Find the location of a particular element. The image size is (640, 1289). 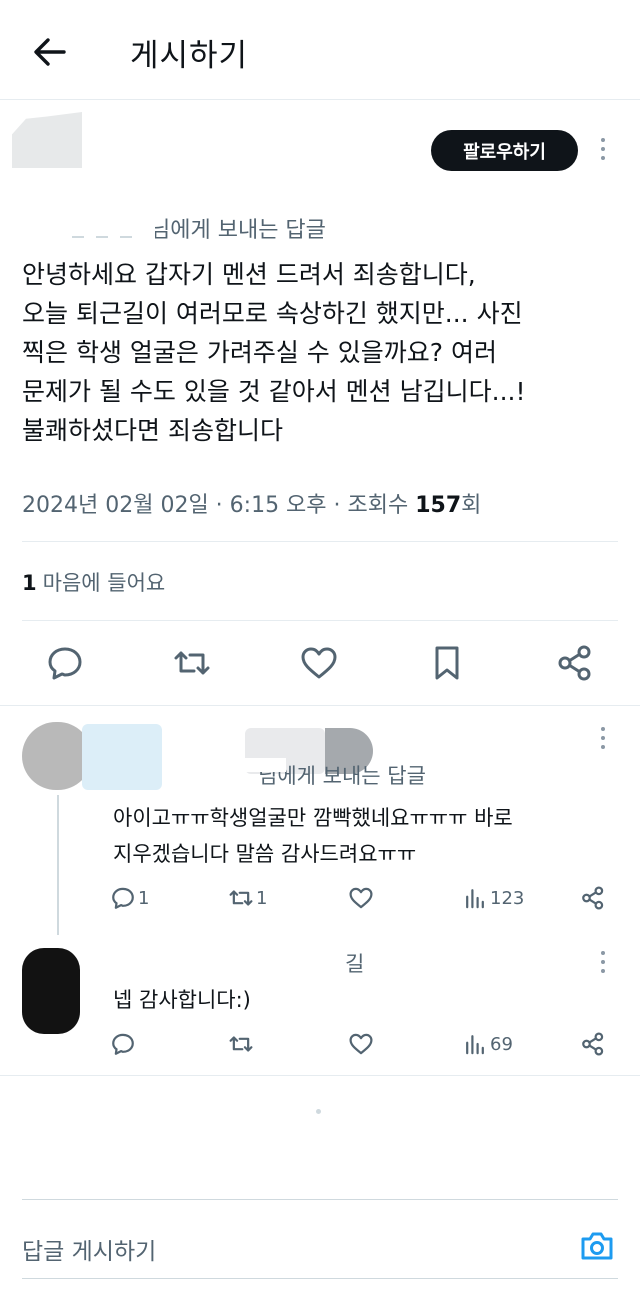

tweet-timestamp: 2024년 02월 02일 · 6:15 오후 · 조회수 is located at coordinates (219, 505).